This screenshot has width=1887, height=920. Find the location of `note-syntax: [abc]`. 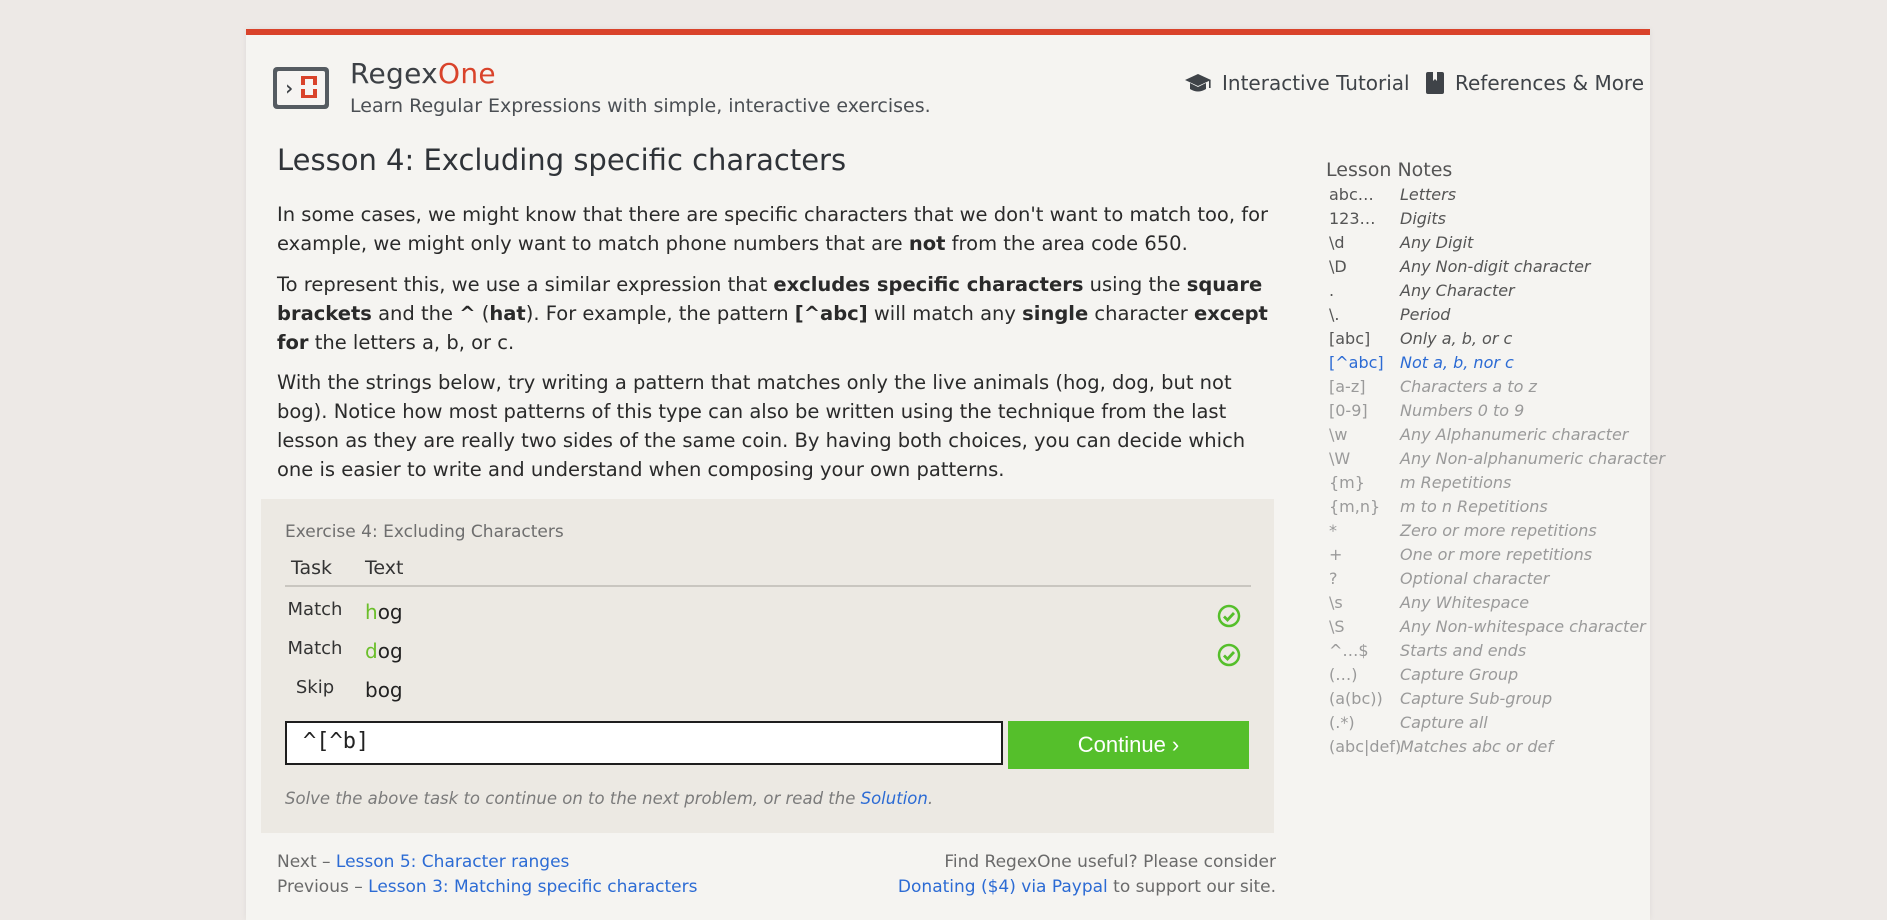

note-syntax: [abc] is located at coordinates (1350, 338).